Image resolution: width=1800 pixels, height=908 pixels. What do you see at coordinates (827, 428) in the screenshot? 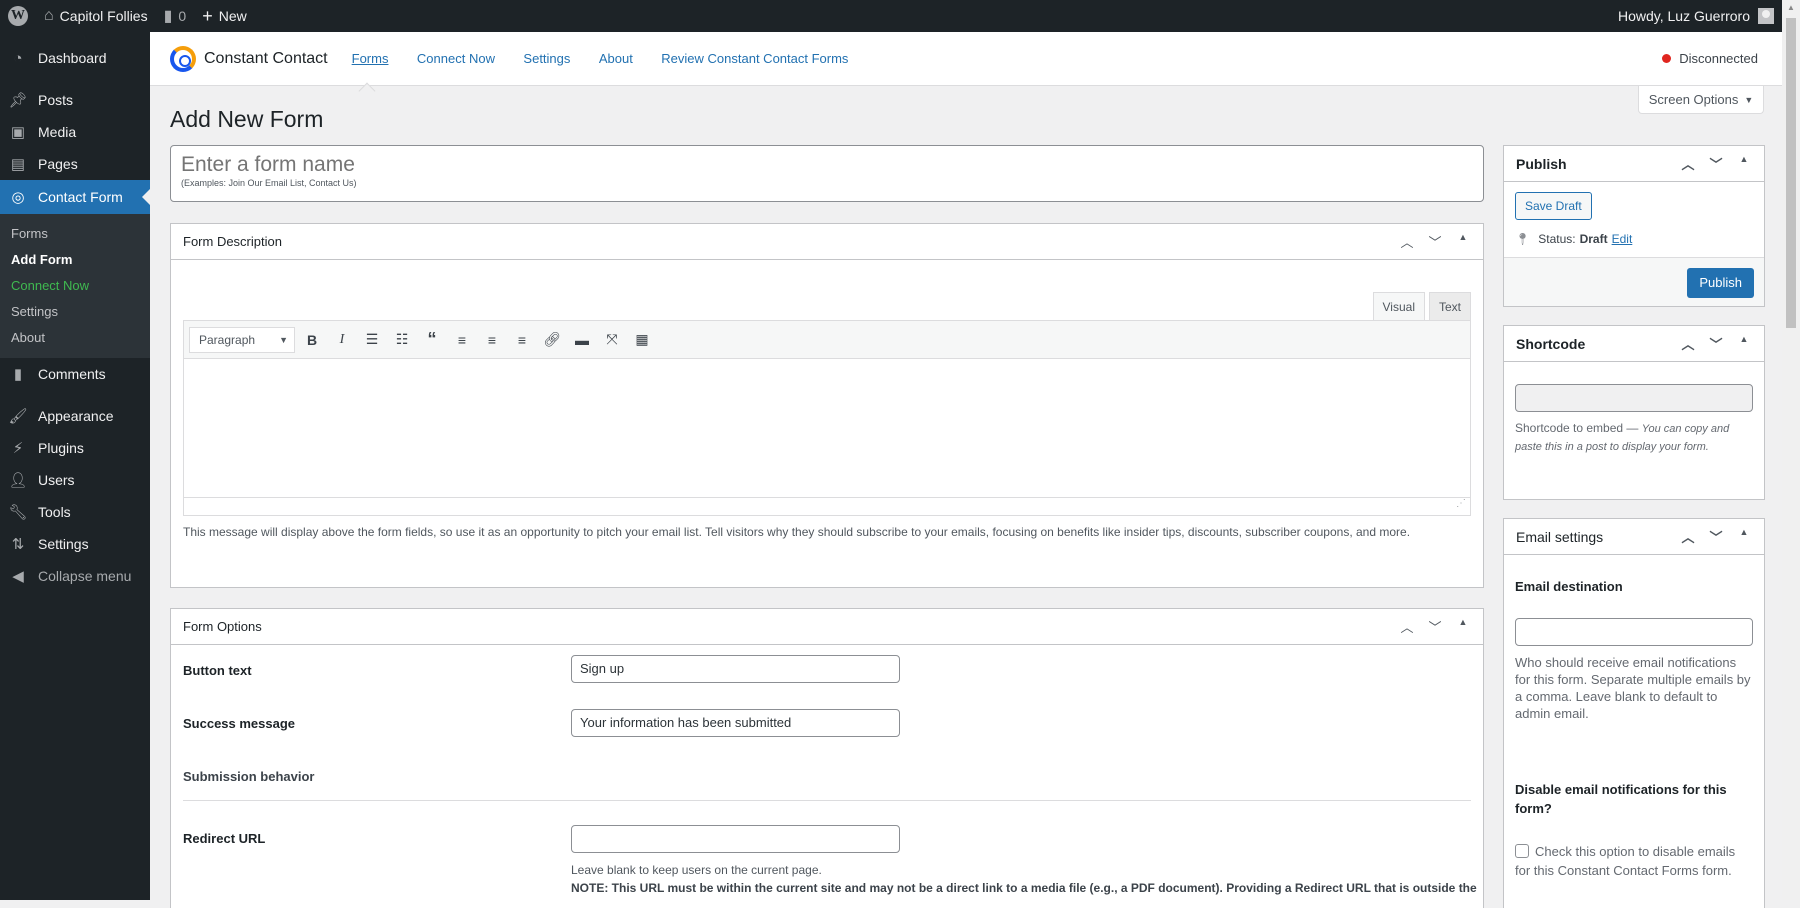
I see `editor-content-area` at bounding box center [827, 428].